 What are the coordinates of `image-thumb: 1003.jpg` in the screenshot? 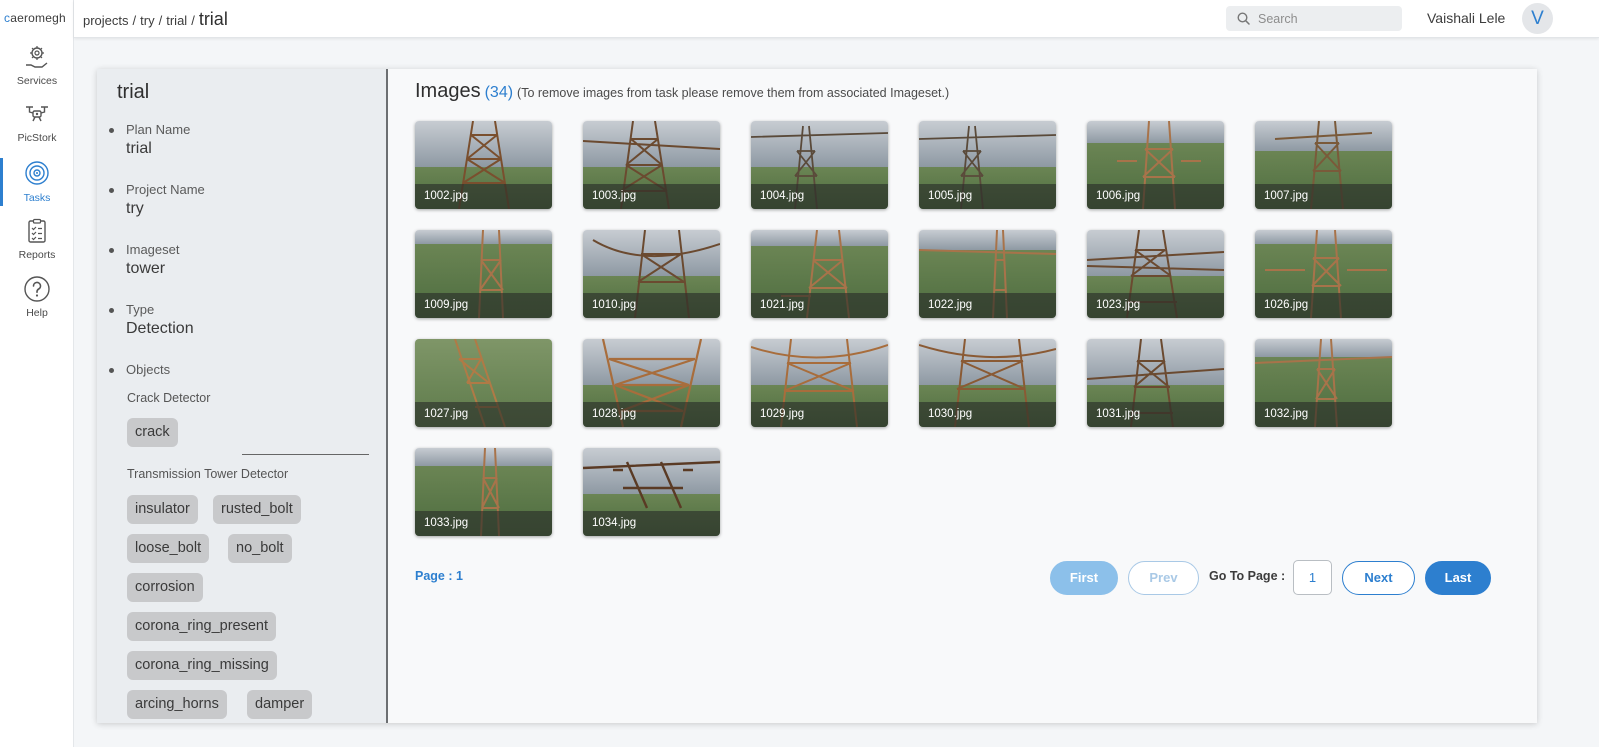 It's located at (651, 165).